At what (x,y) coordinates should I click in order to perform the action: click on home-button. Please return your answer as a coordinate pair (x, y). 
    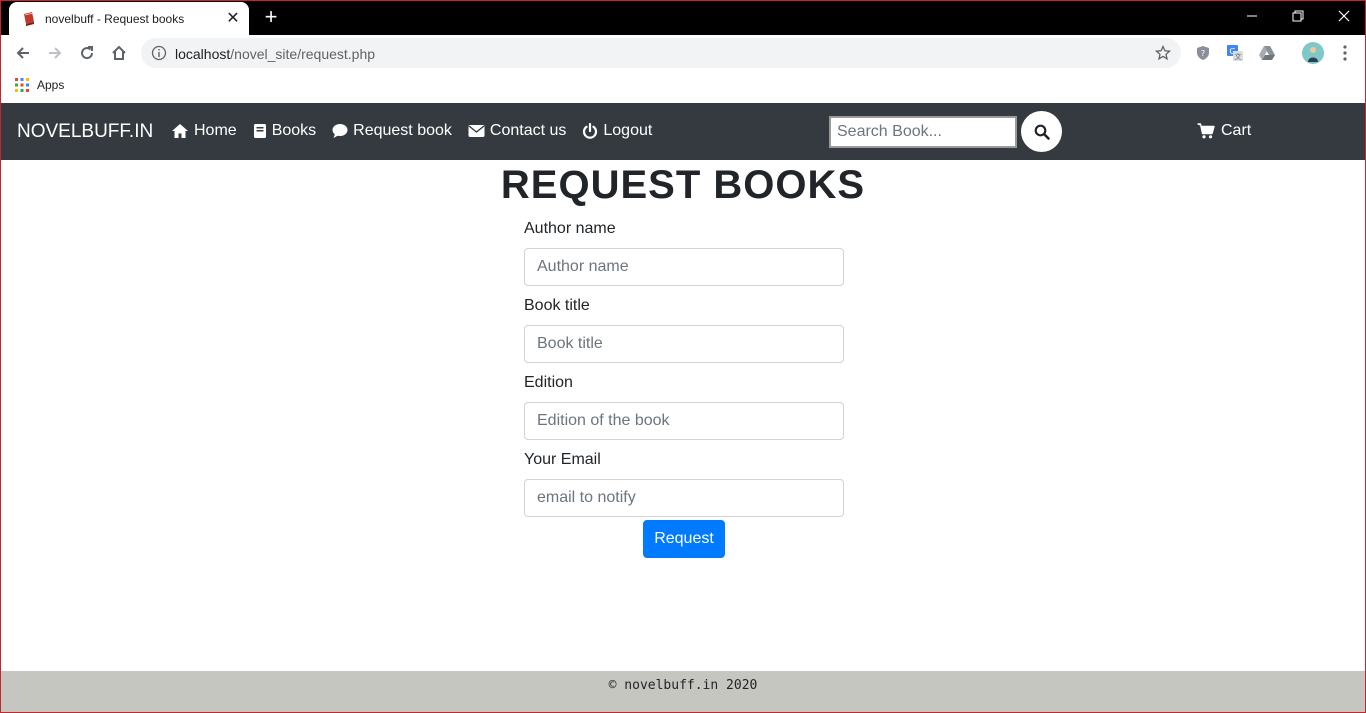
    Looking at the image, I should click on (119, 53).